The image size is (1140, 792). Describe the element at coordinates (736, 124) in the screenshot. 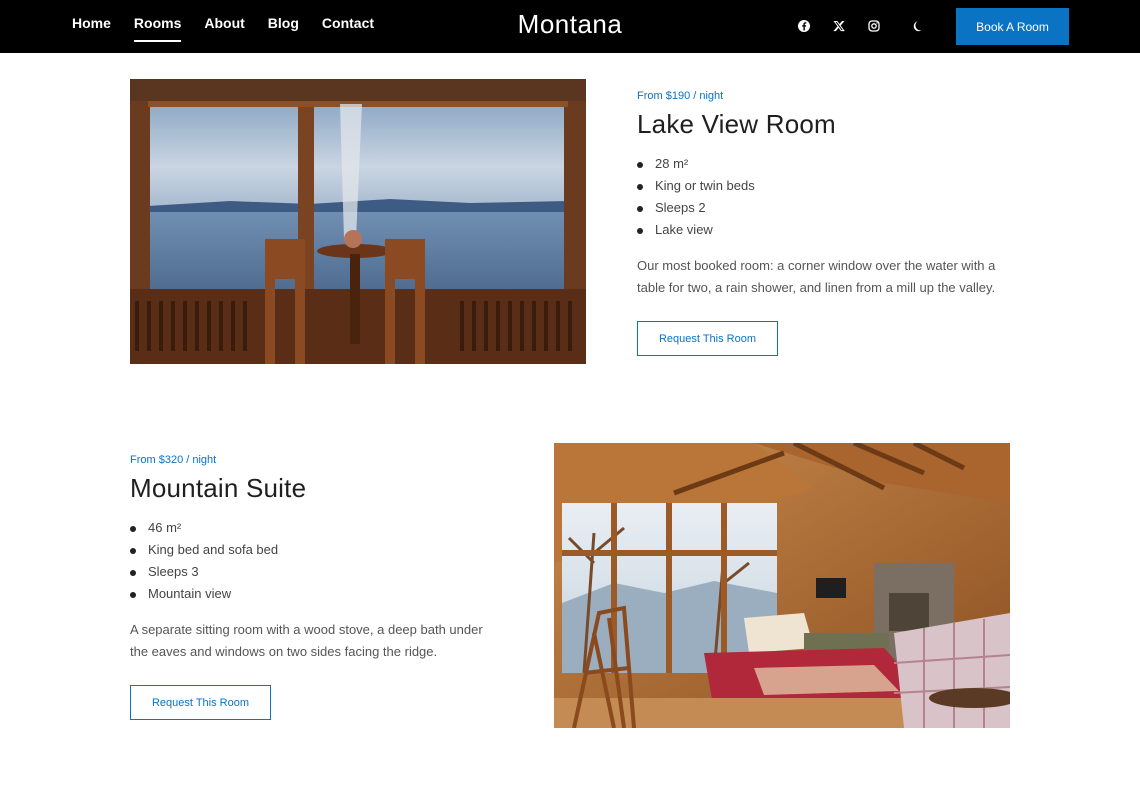

I see `room-title: Lake View Room` at that location.